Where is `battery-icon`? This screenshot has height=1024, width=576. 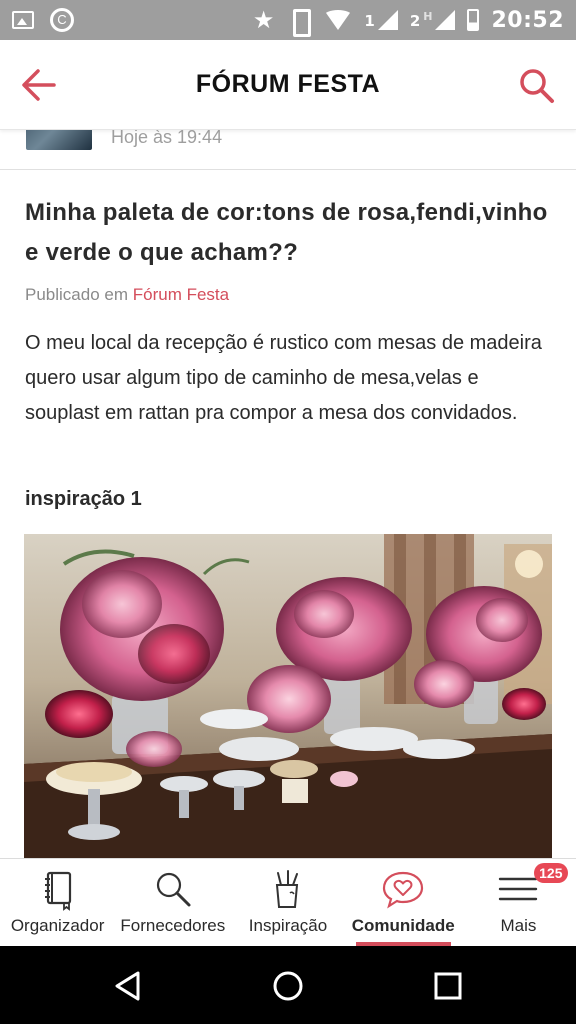
battery-icon is located at coordinates (473, 20).